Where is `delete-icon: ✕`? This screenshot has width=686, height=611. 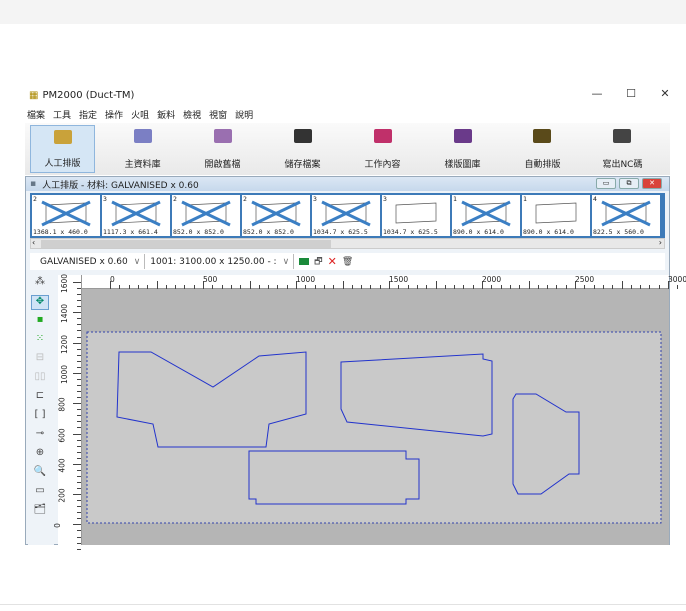 delete-icon: ✕ is located at coordinates (332, 261).